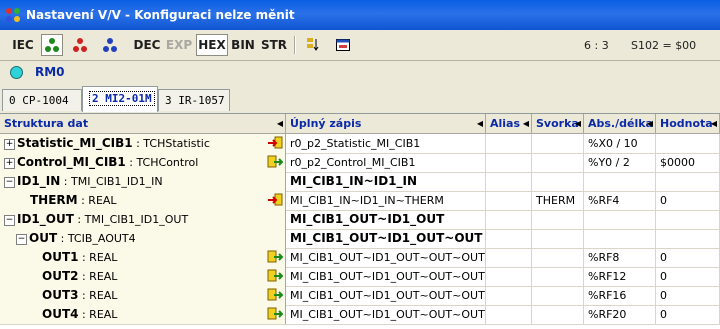 The width and height of the screenshot is (720, 329). Describe the element at coordinates (620, 314) in the screenshot. I see `abs-length-cell: %RF20` at that location.